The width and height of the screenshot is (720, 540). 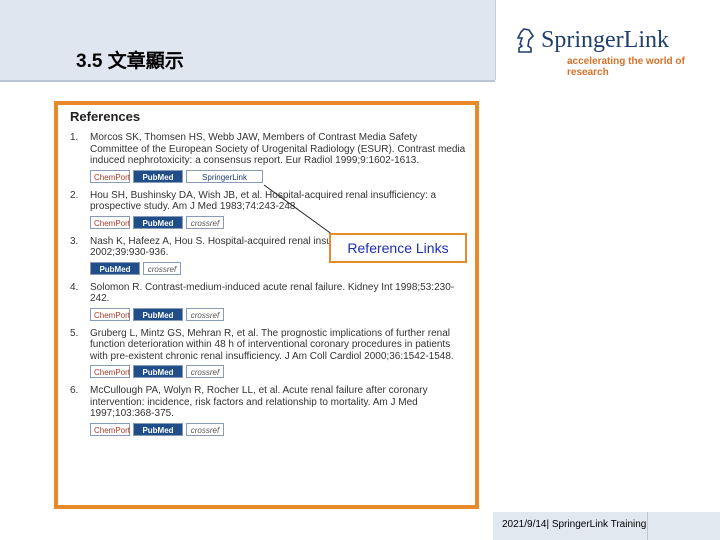 What do you see at coordinates (647, 526) in the screenshot?
I see `footer-divider` at bounding box center [647, 526].